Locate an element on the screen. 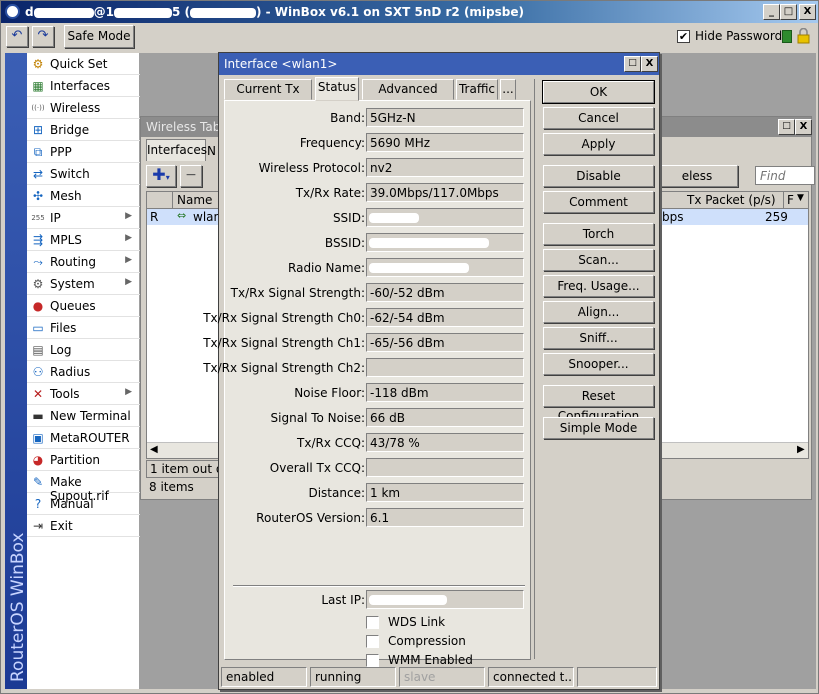  sidebar-item-queues: ● Queues is located at coordinates (83, 306).